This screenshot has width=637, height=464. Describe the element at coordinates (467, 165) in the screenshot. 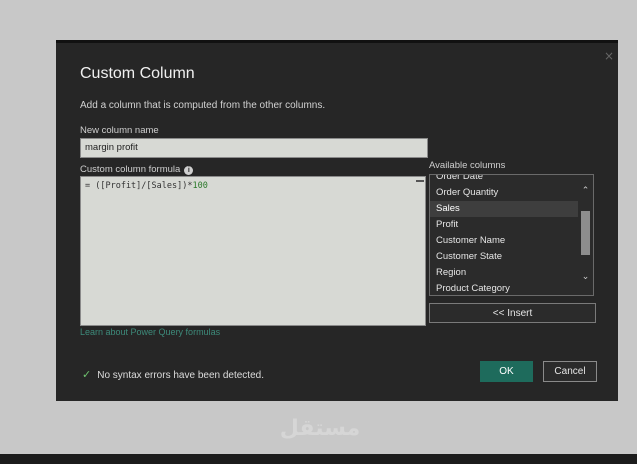

I see `available-columns-label: Available columns` at that location.